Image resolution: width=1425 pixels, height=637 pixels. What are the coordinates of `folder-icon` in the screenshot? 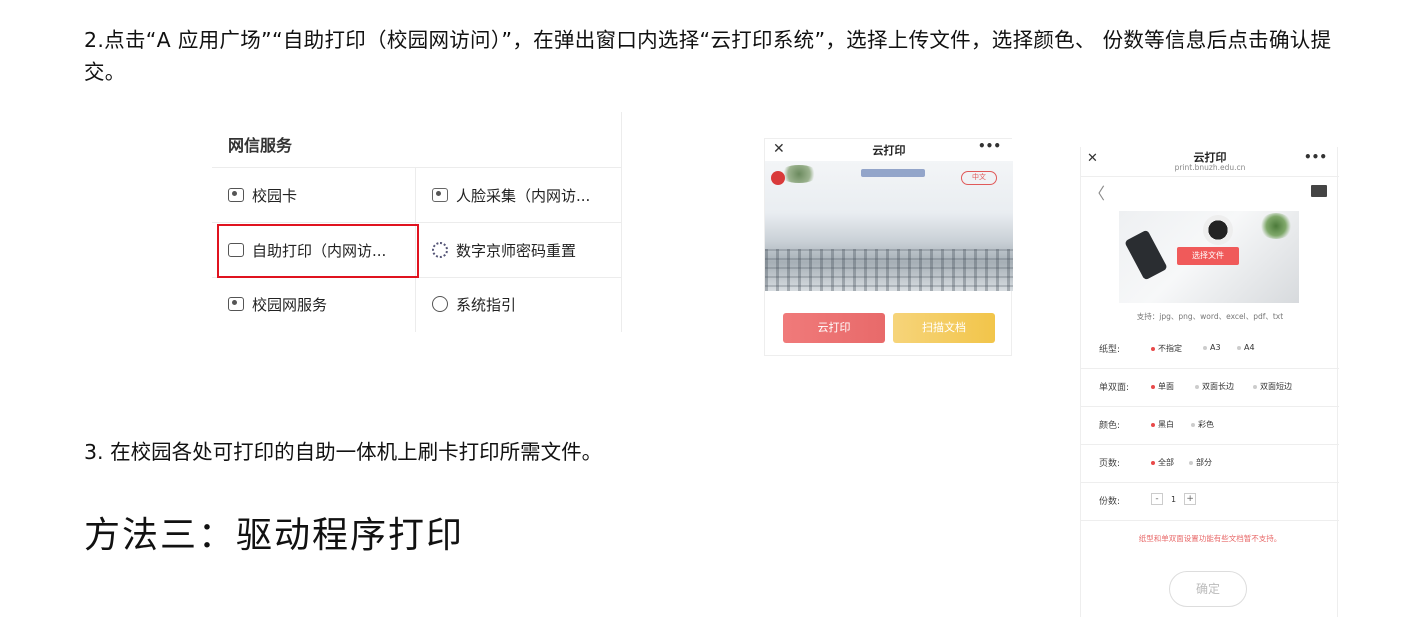 It's located at (1319, 191).